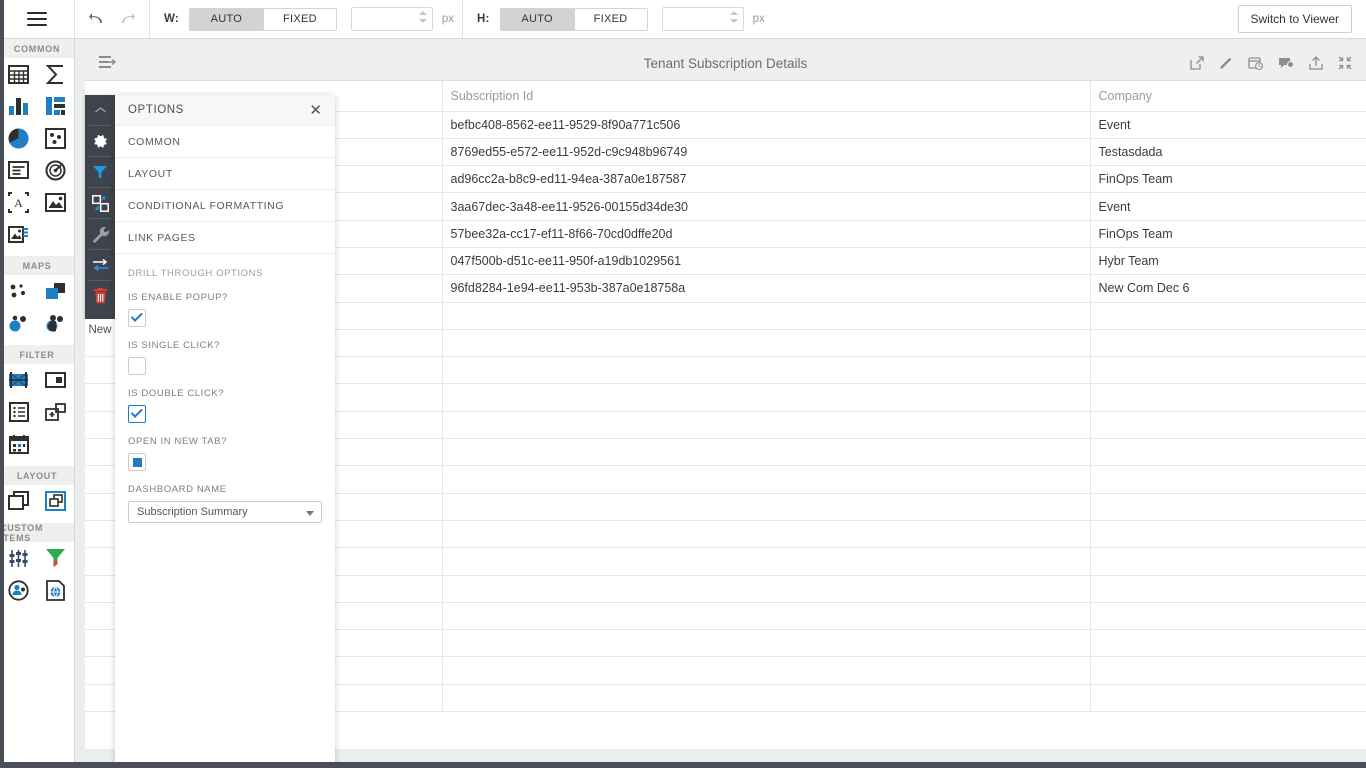 The height and width of the screenshot is (768, 1366). What do you see at coordinates (100, 330) in the screenshot?
I see `new-widget-label: New` at bounding box center [100, 330].